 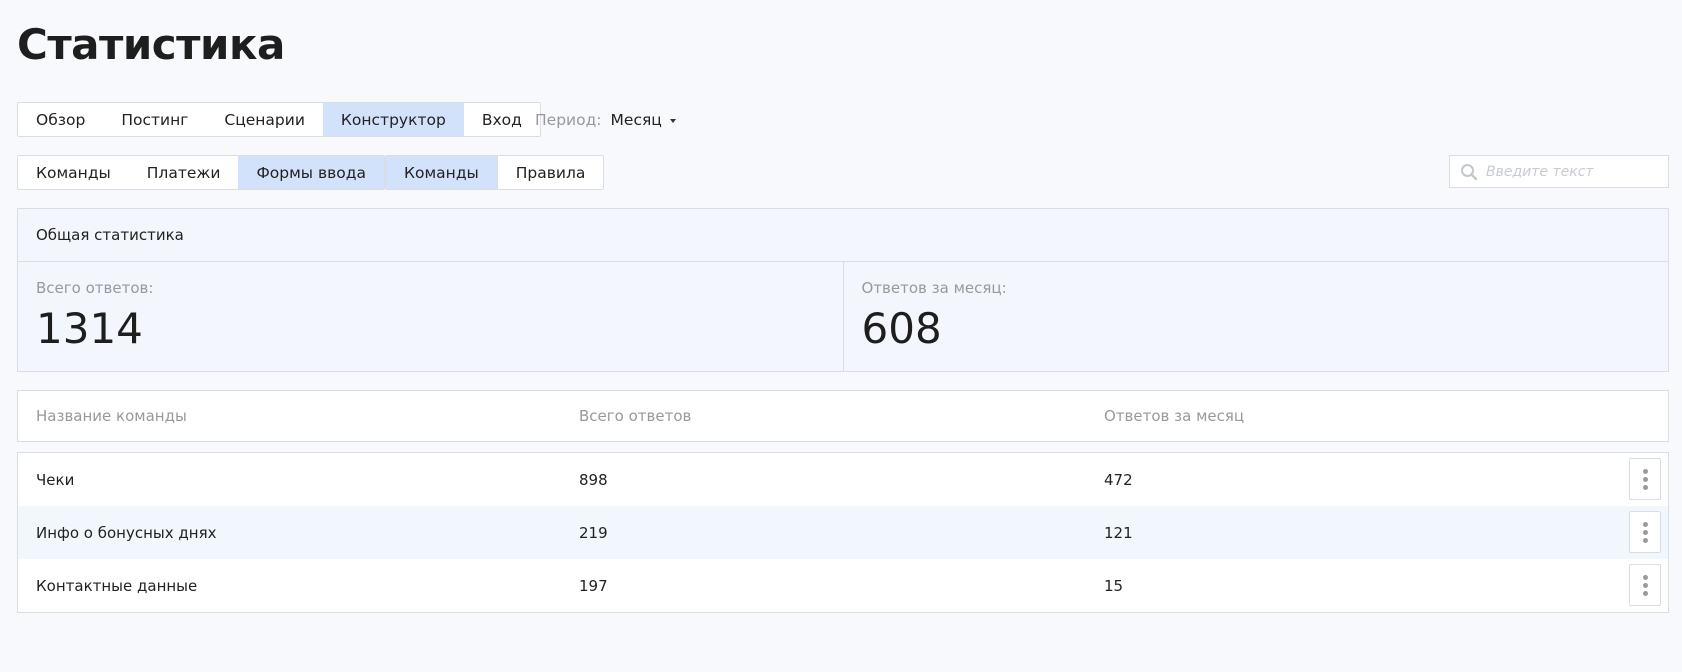 What do you see at coordinates (502, 119) in the screenshot?
I see `tab-entry: Вход` at bounding box center [502, 119].